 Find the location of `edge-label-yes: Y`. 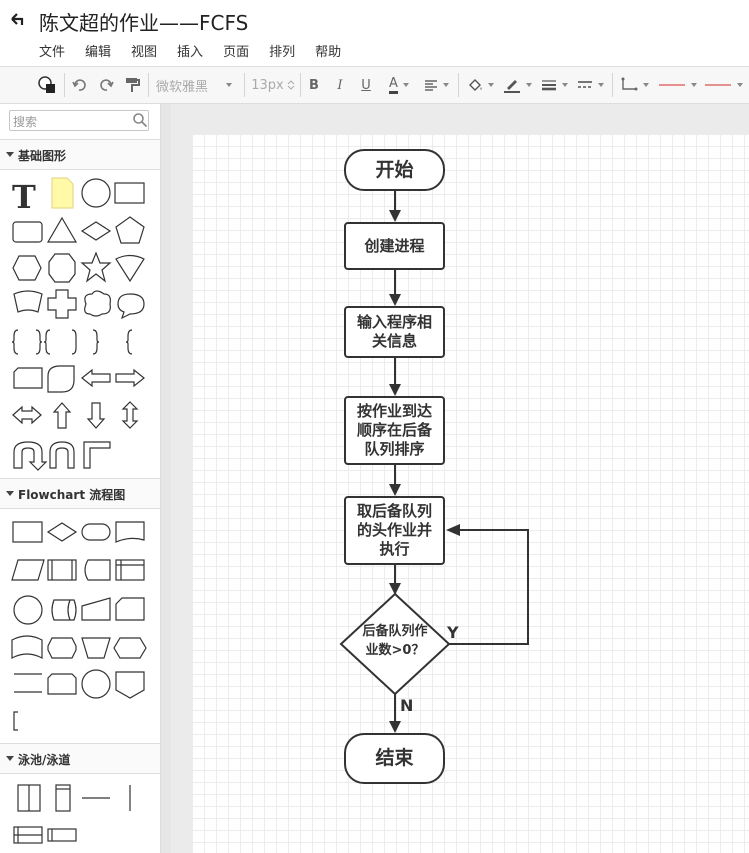

edge-label-yes: Y is located at coordinates (453, 632).